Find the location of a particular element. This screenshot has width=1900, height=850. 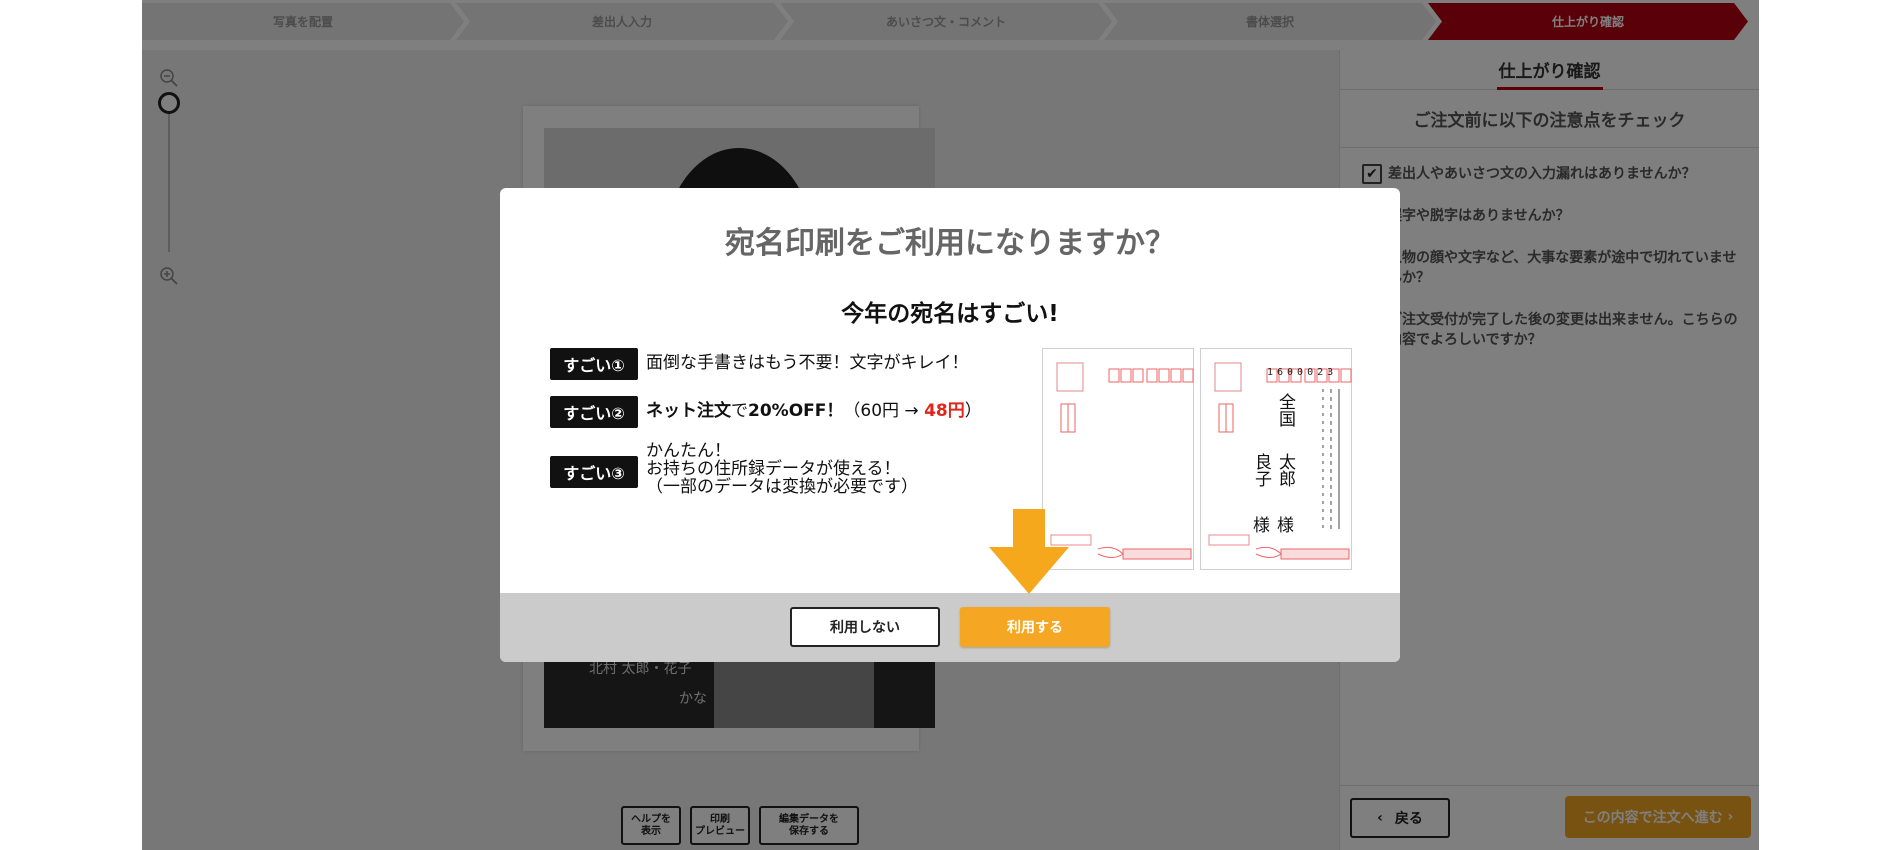

postcard-sama-1: 様 is located at coordinates (1285, 526).